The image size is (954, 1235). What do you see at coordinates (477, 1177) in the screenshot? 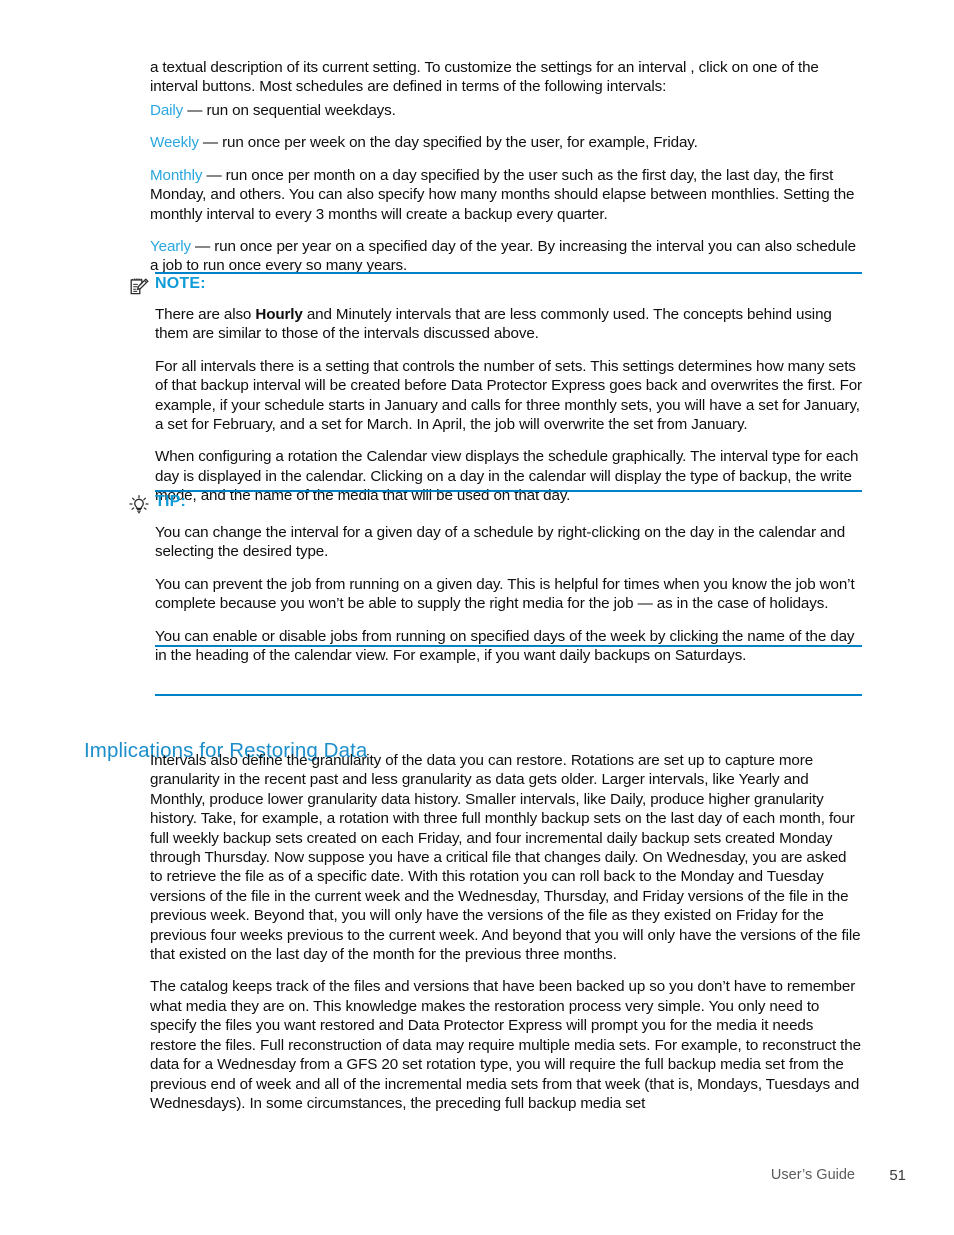
I see `page-footer: User’s Guide 51` at bounding box center [477, 1177].